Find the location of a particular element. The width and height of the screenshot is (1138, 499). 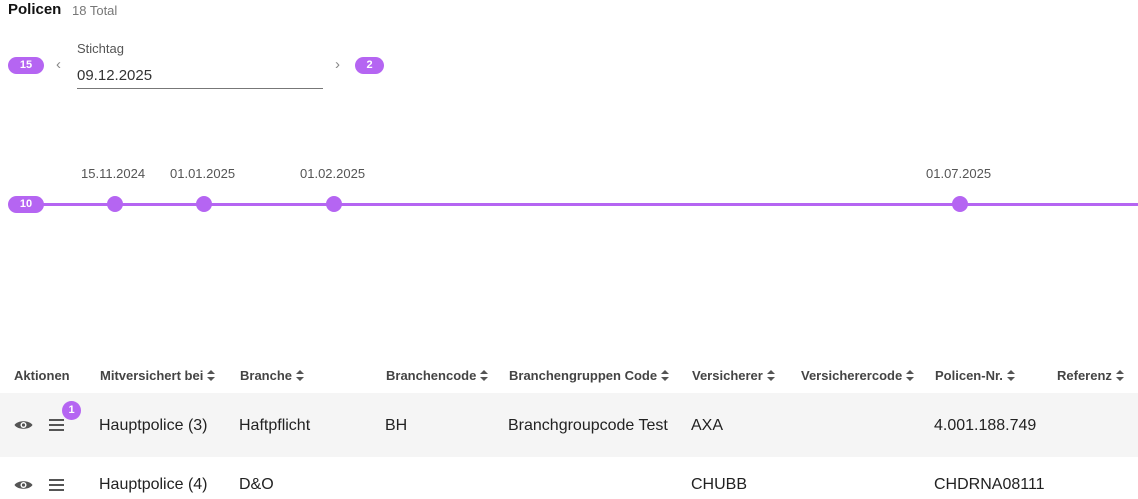

timeline-date-label: 01.01.2025 is located at coordinates (203, 173).